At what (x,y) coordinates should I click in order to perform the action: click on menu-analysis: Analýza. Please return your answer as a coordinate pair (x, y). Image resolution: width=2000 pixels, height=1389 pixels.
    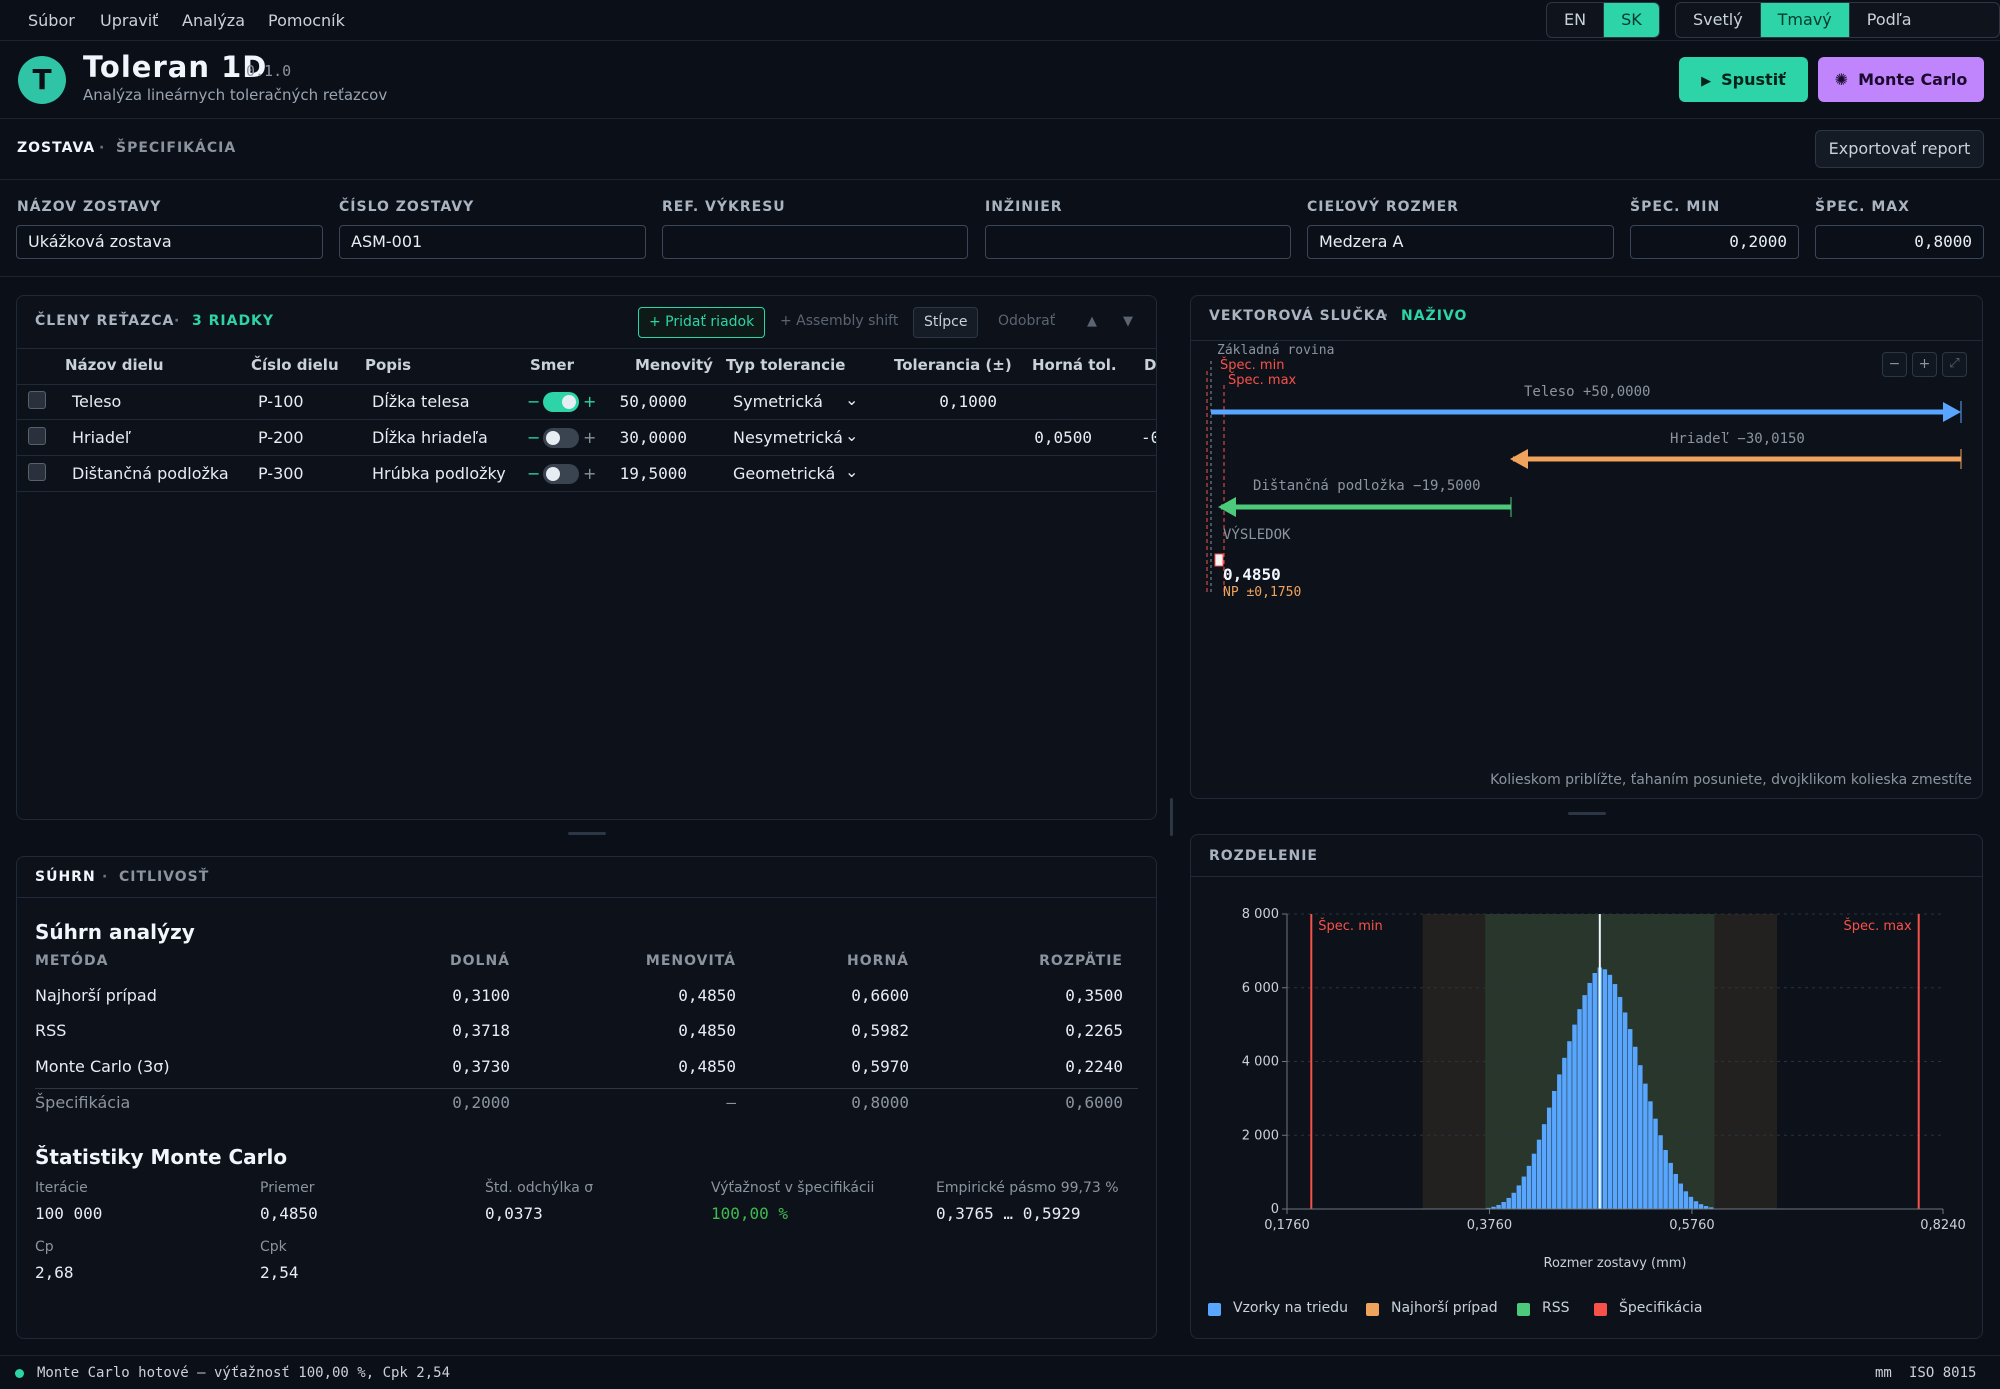
    Looking at the image, I should click on (213, 20).